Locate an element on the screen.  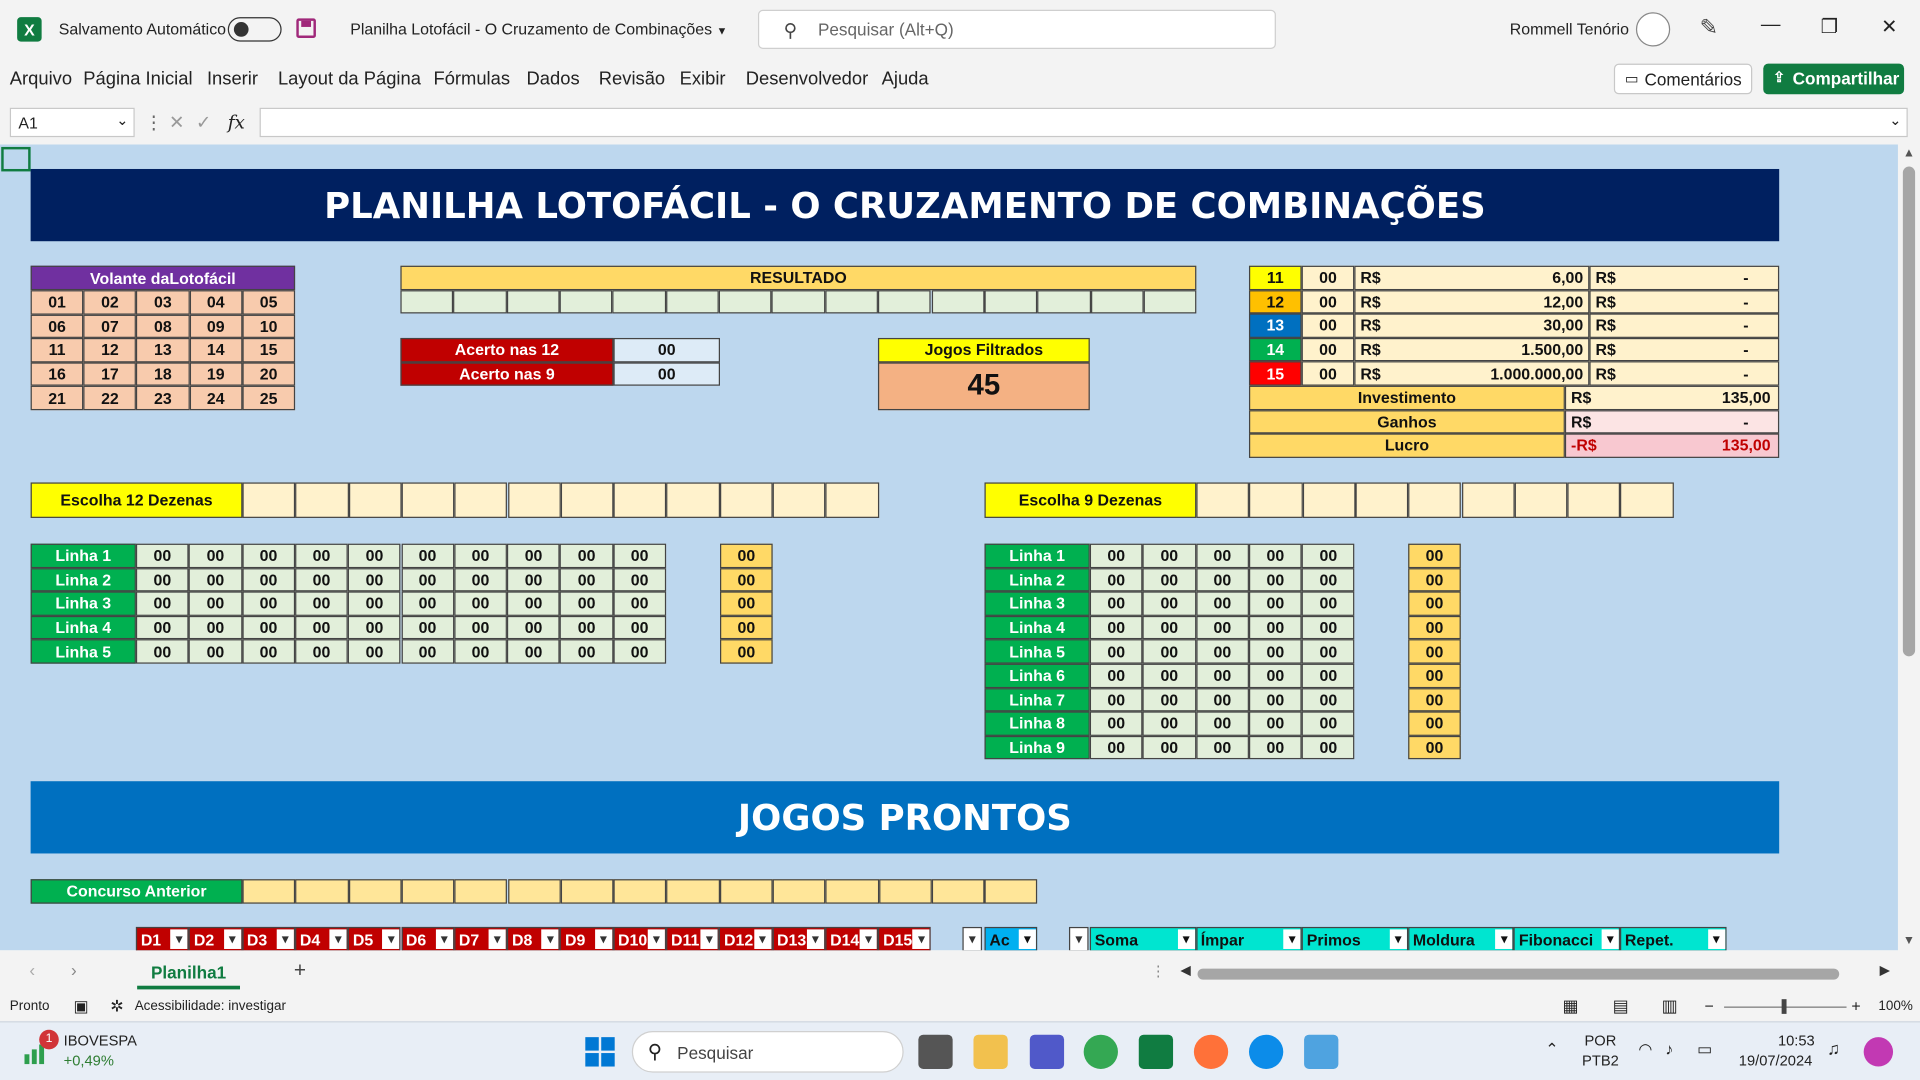
column-header-ac: Ac ▾ is located at coordinates (1011, 938).